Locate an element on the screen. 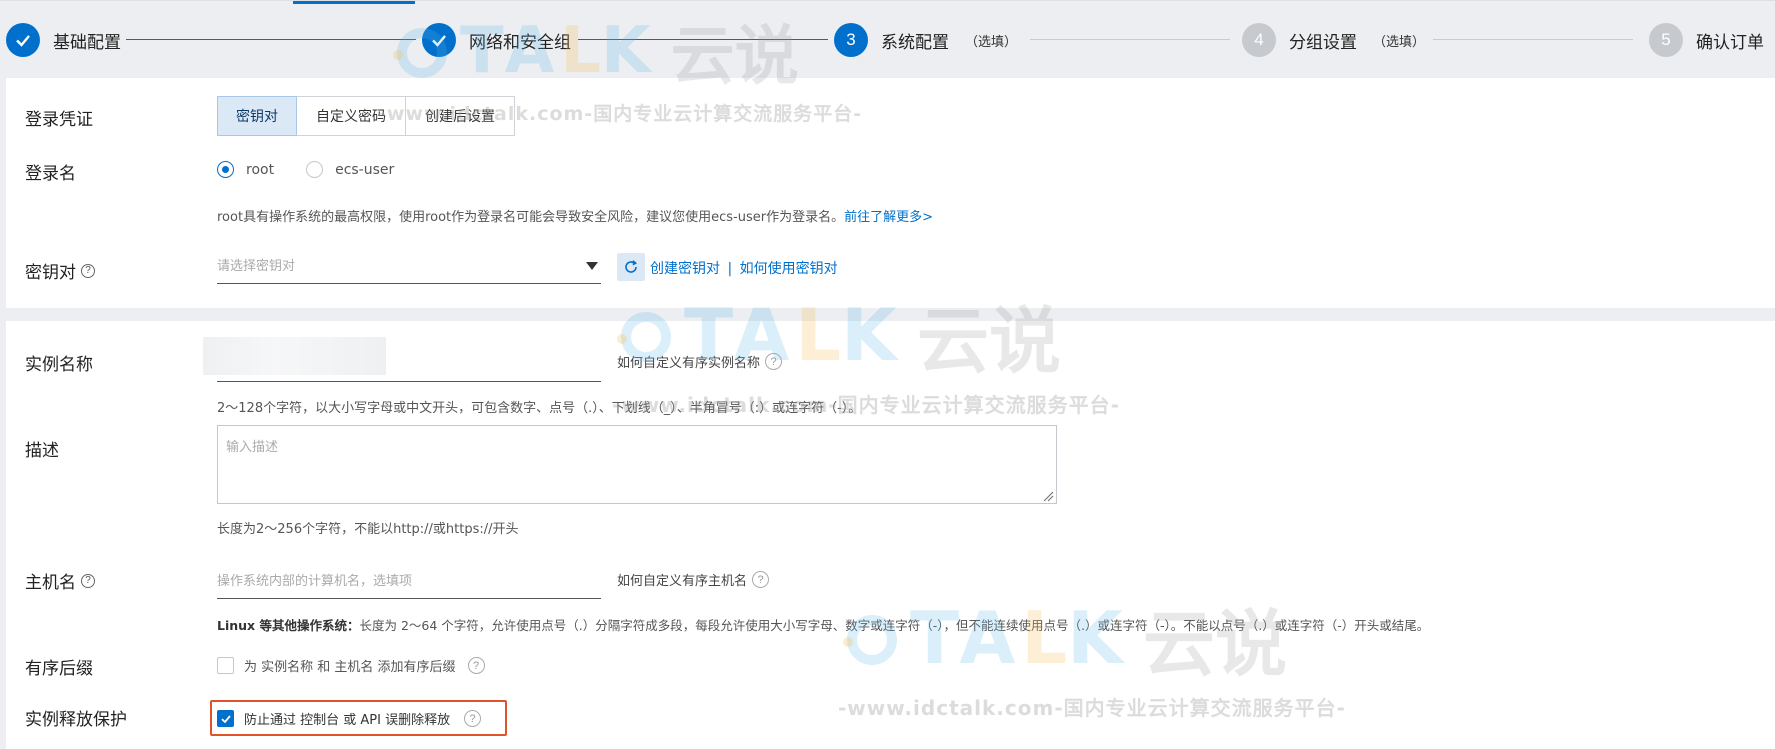 The width and height of the screenshot is (1775, 749). login-name-radio-group: root ecs-user is located at coordinates (305, 169).